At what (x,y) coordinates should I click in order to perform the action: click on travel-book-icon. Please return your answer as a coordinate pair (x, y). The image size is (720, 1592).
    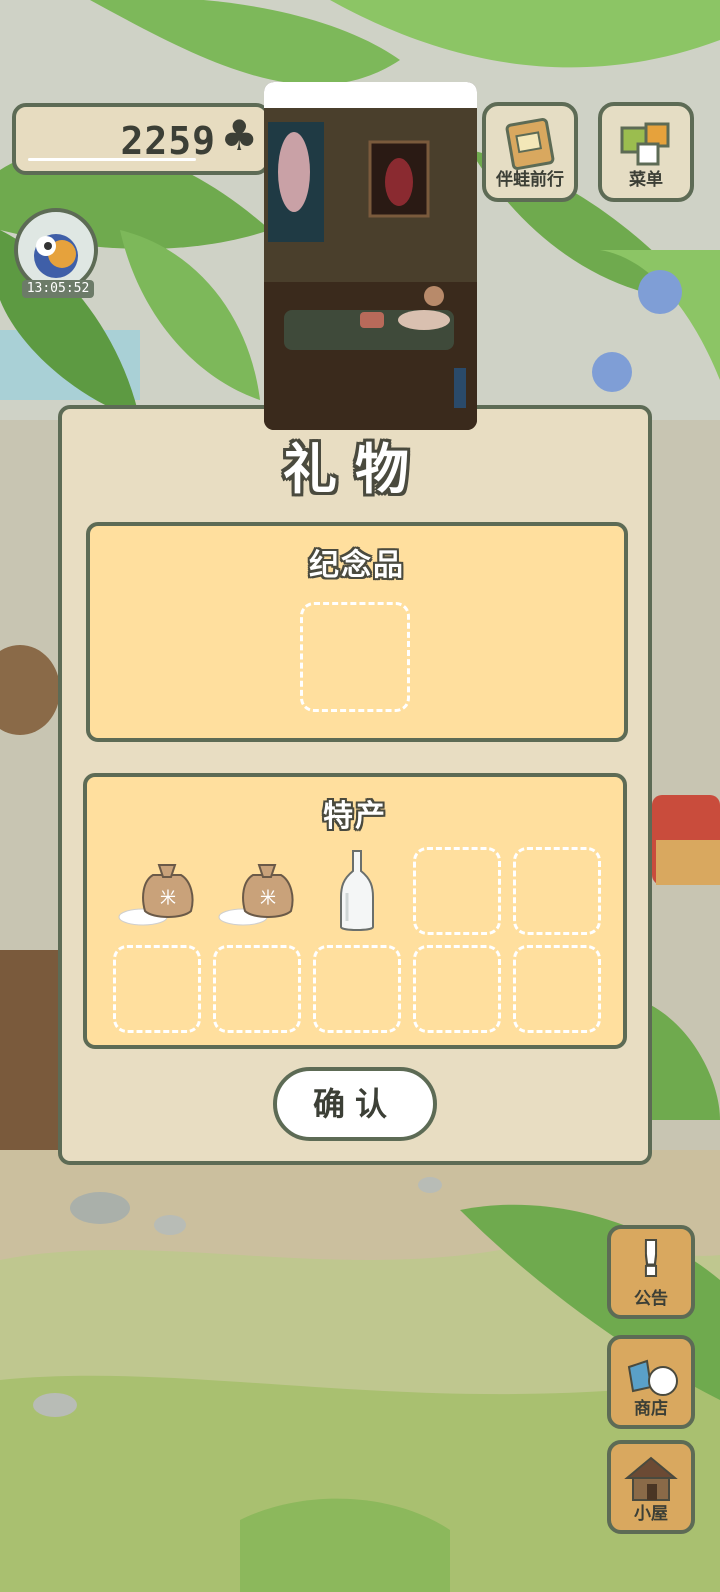
    Looking at the image, I should click on (530, 144).